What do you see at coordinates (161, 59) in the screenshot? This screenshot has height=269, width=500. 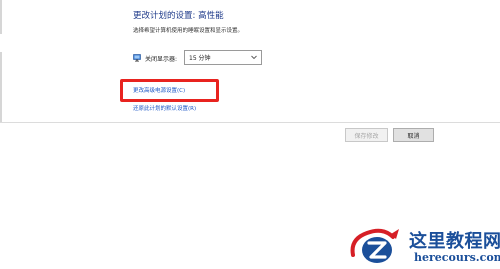 I see `display-off-label: 关闭显示器:` at bounding box center [161, 59].